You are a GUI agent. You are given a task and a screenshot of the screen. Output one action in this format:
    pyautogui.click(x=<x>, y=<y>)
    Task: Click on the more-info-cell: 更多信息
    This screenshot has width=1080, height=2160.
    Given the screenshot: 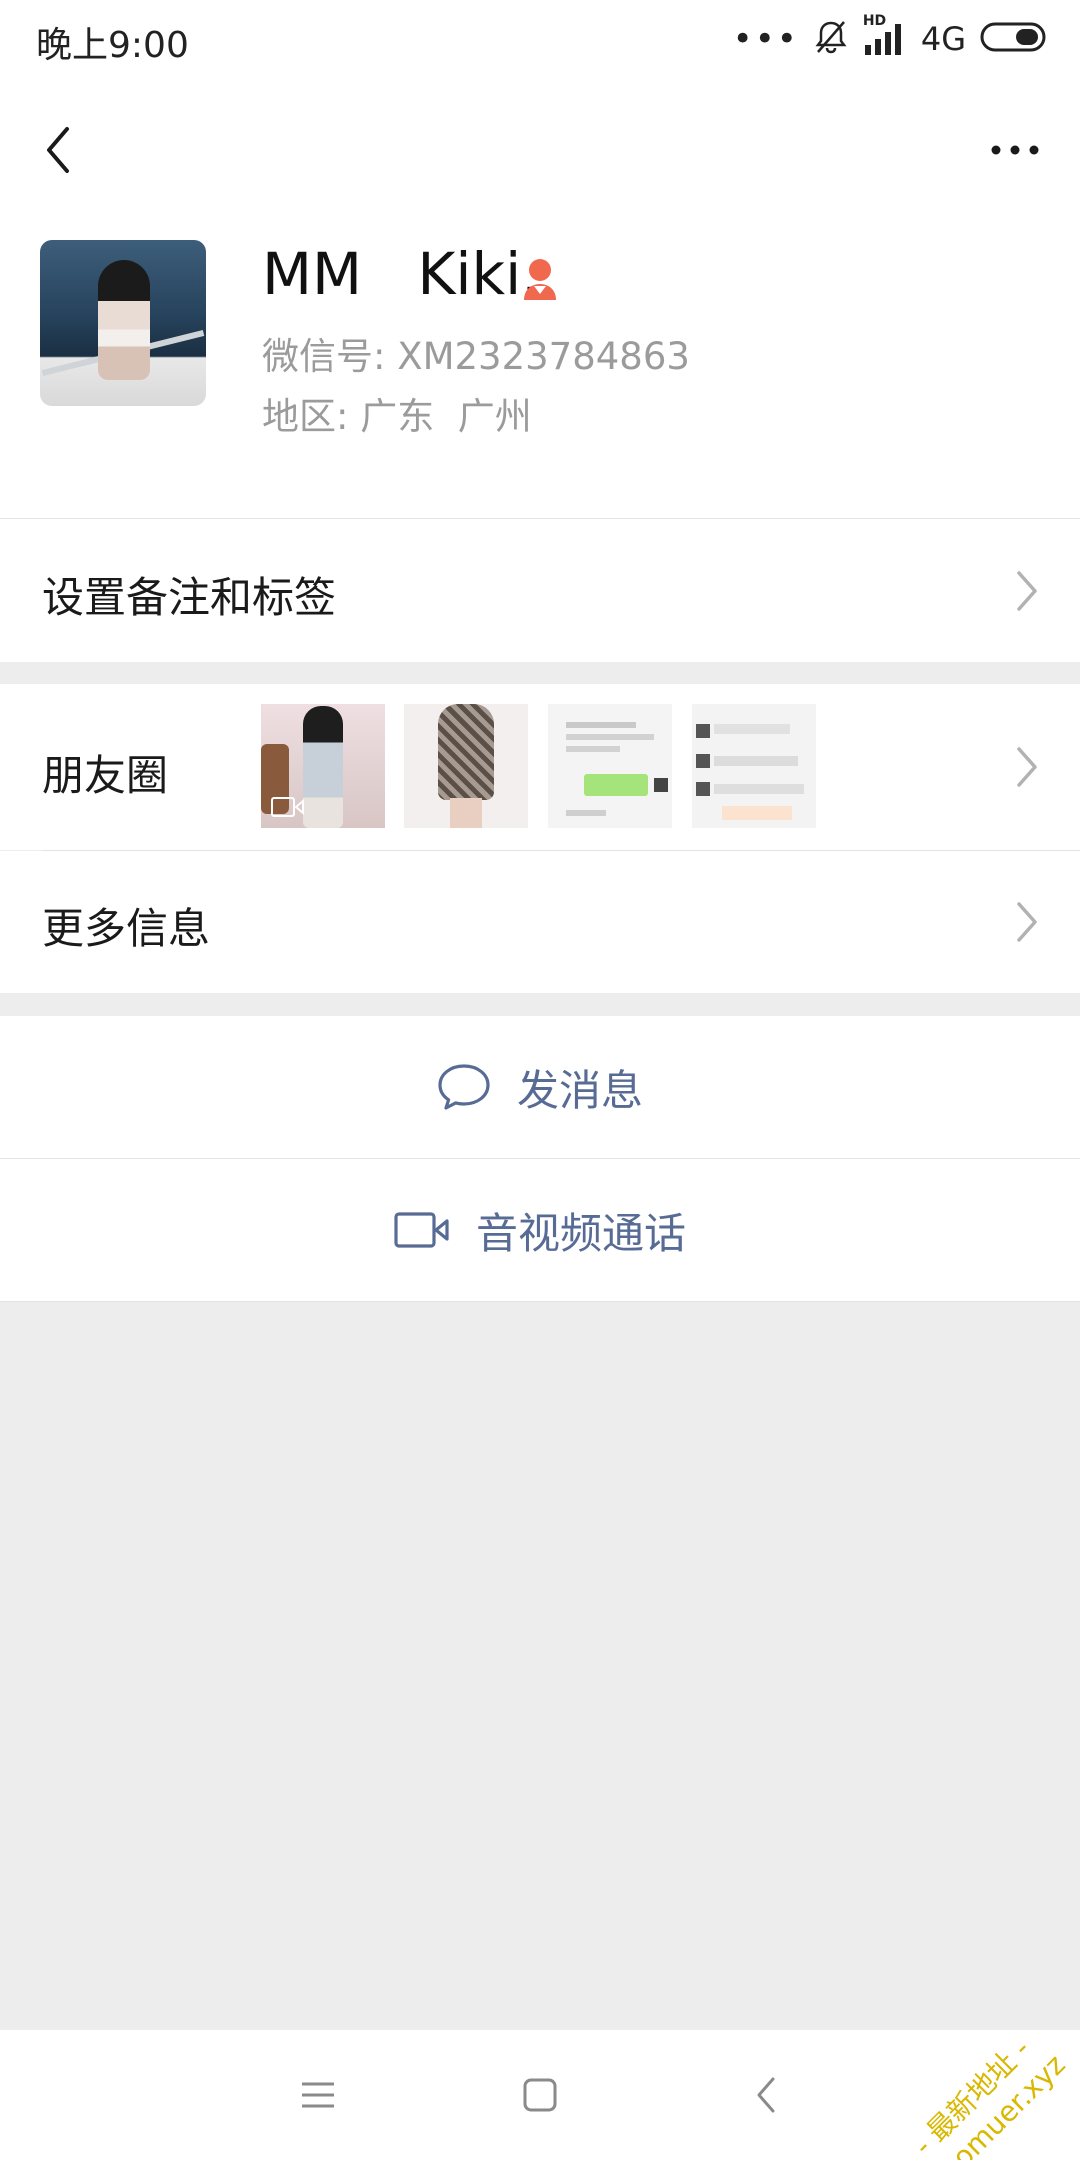 What is the action you would take?
    pyautogui.click(x=540, y=922)
    